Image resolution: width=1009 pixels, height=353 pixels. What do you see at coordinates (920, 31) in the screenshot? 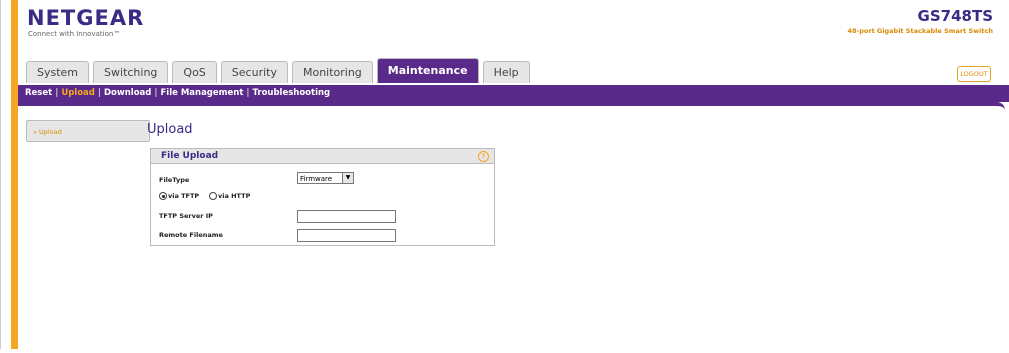
I see `model-description: 48-port Gigabit Stackable Smart Switch` at bounding box center [920, 31].